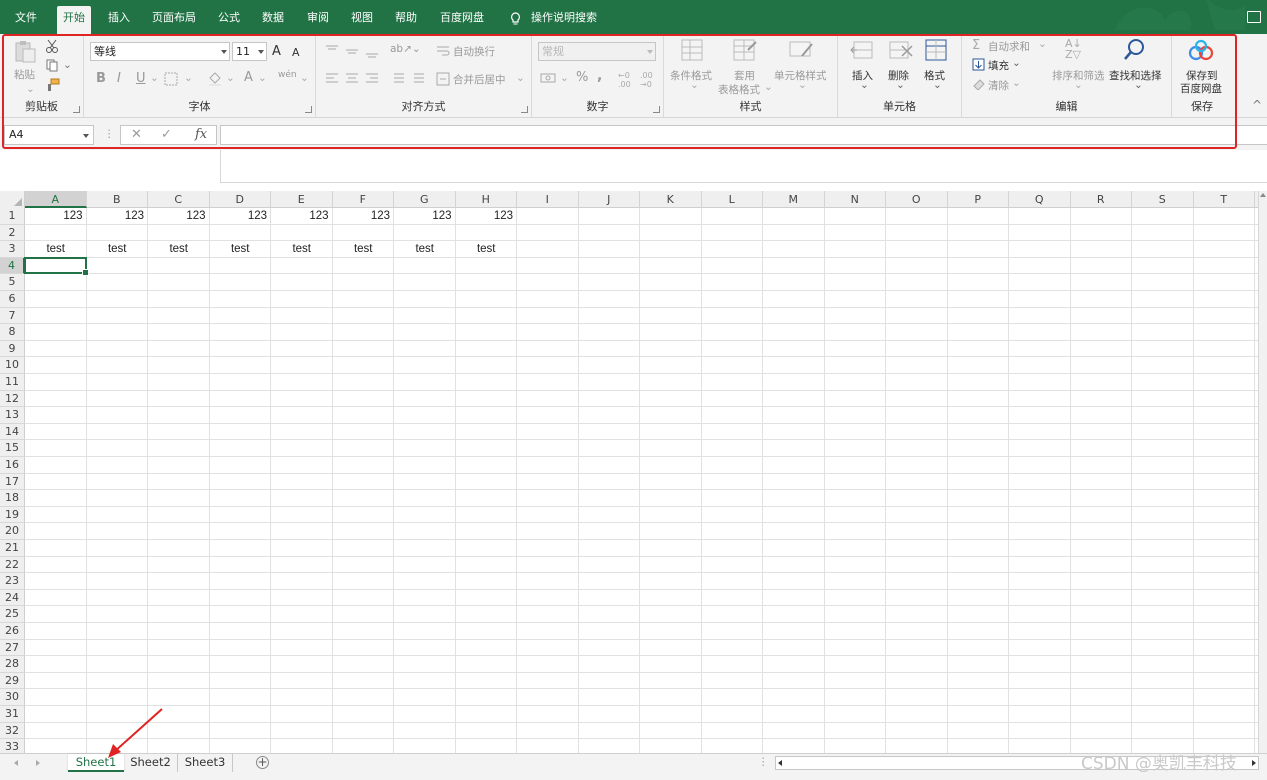 The height and width of the screenshot is (780, 1267). I want to click on tab-file: 文件, so click(26, 20).